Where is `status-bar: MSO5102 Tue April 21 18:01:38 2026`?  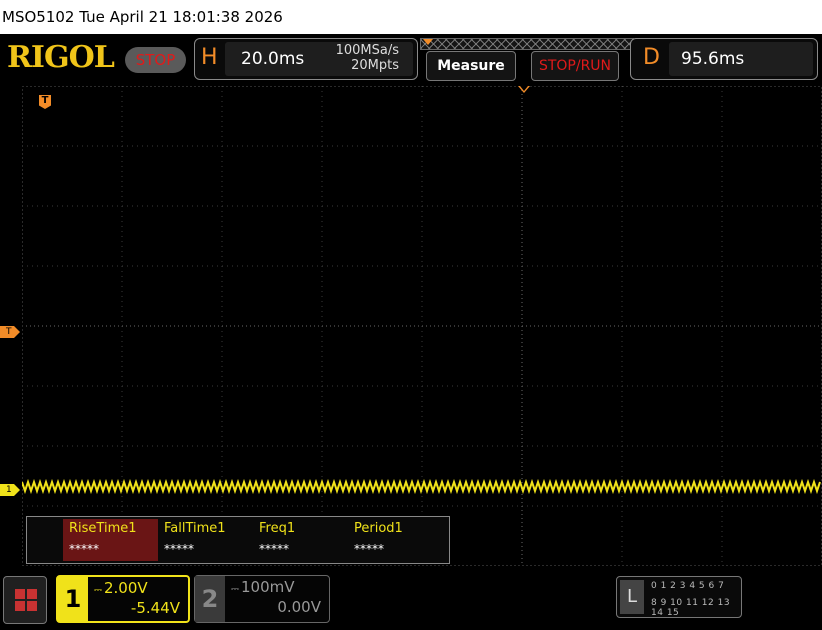
status-bar: MSO5102 Tue April 21 18:01:38 2026 is located at coordinates (411, 17).